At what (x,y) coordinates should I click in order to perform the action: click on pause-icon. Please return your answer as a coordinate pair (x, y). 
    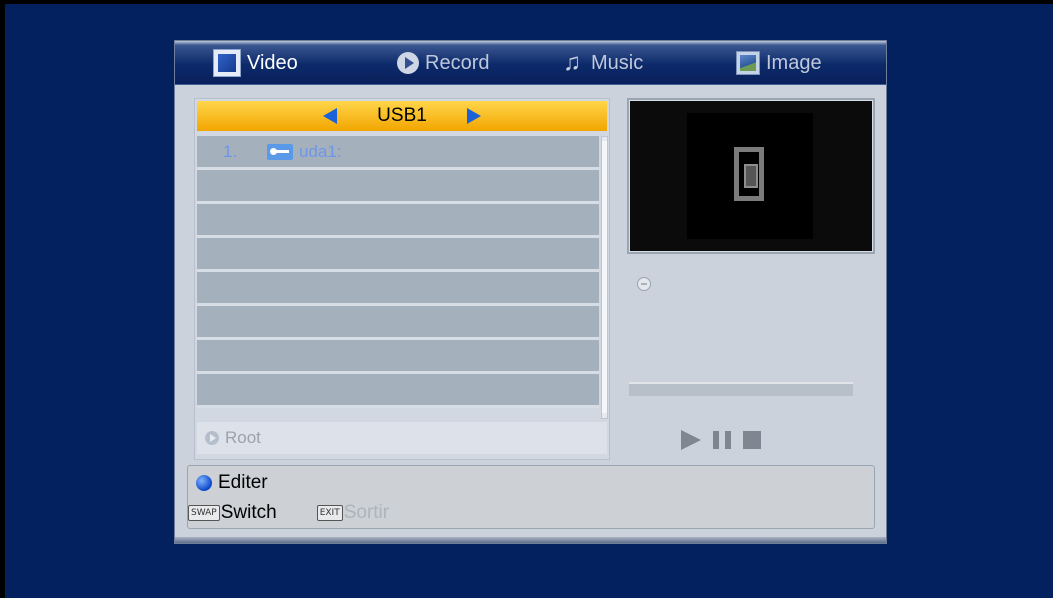
    Looking at the image, I should click on (722, 440).